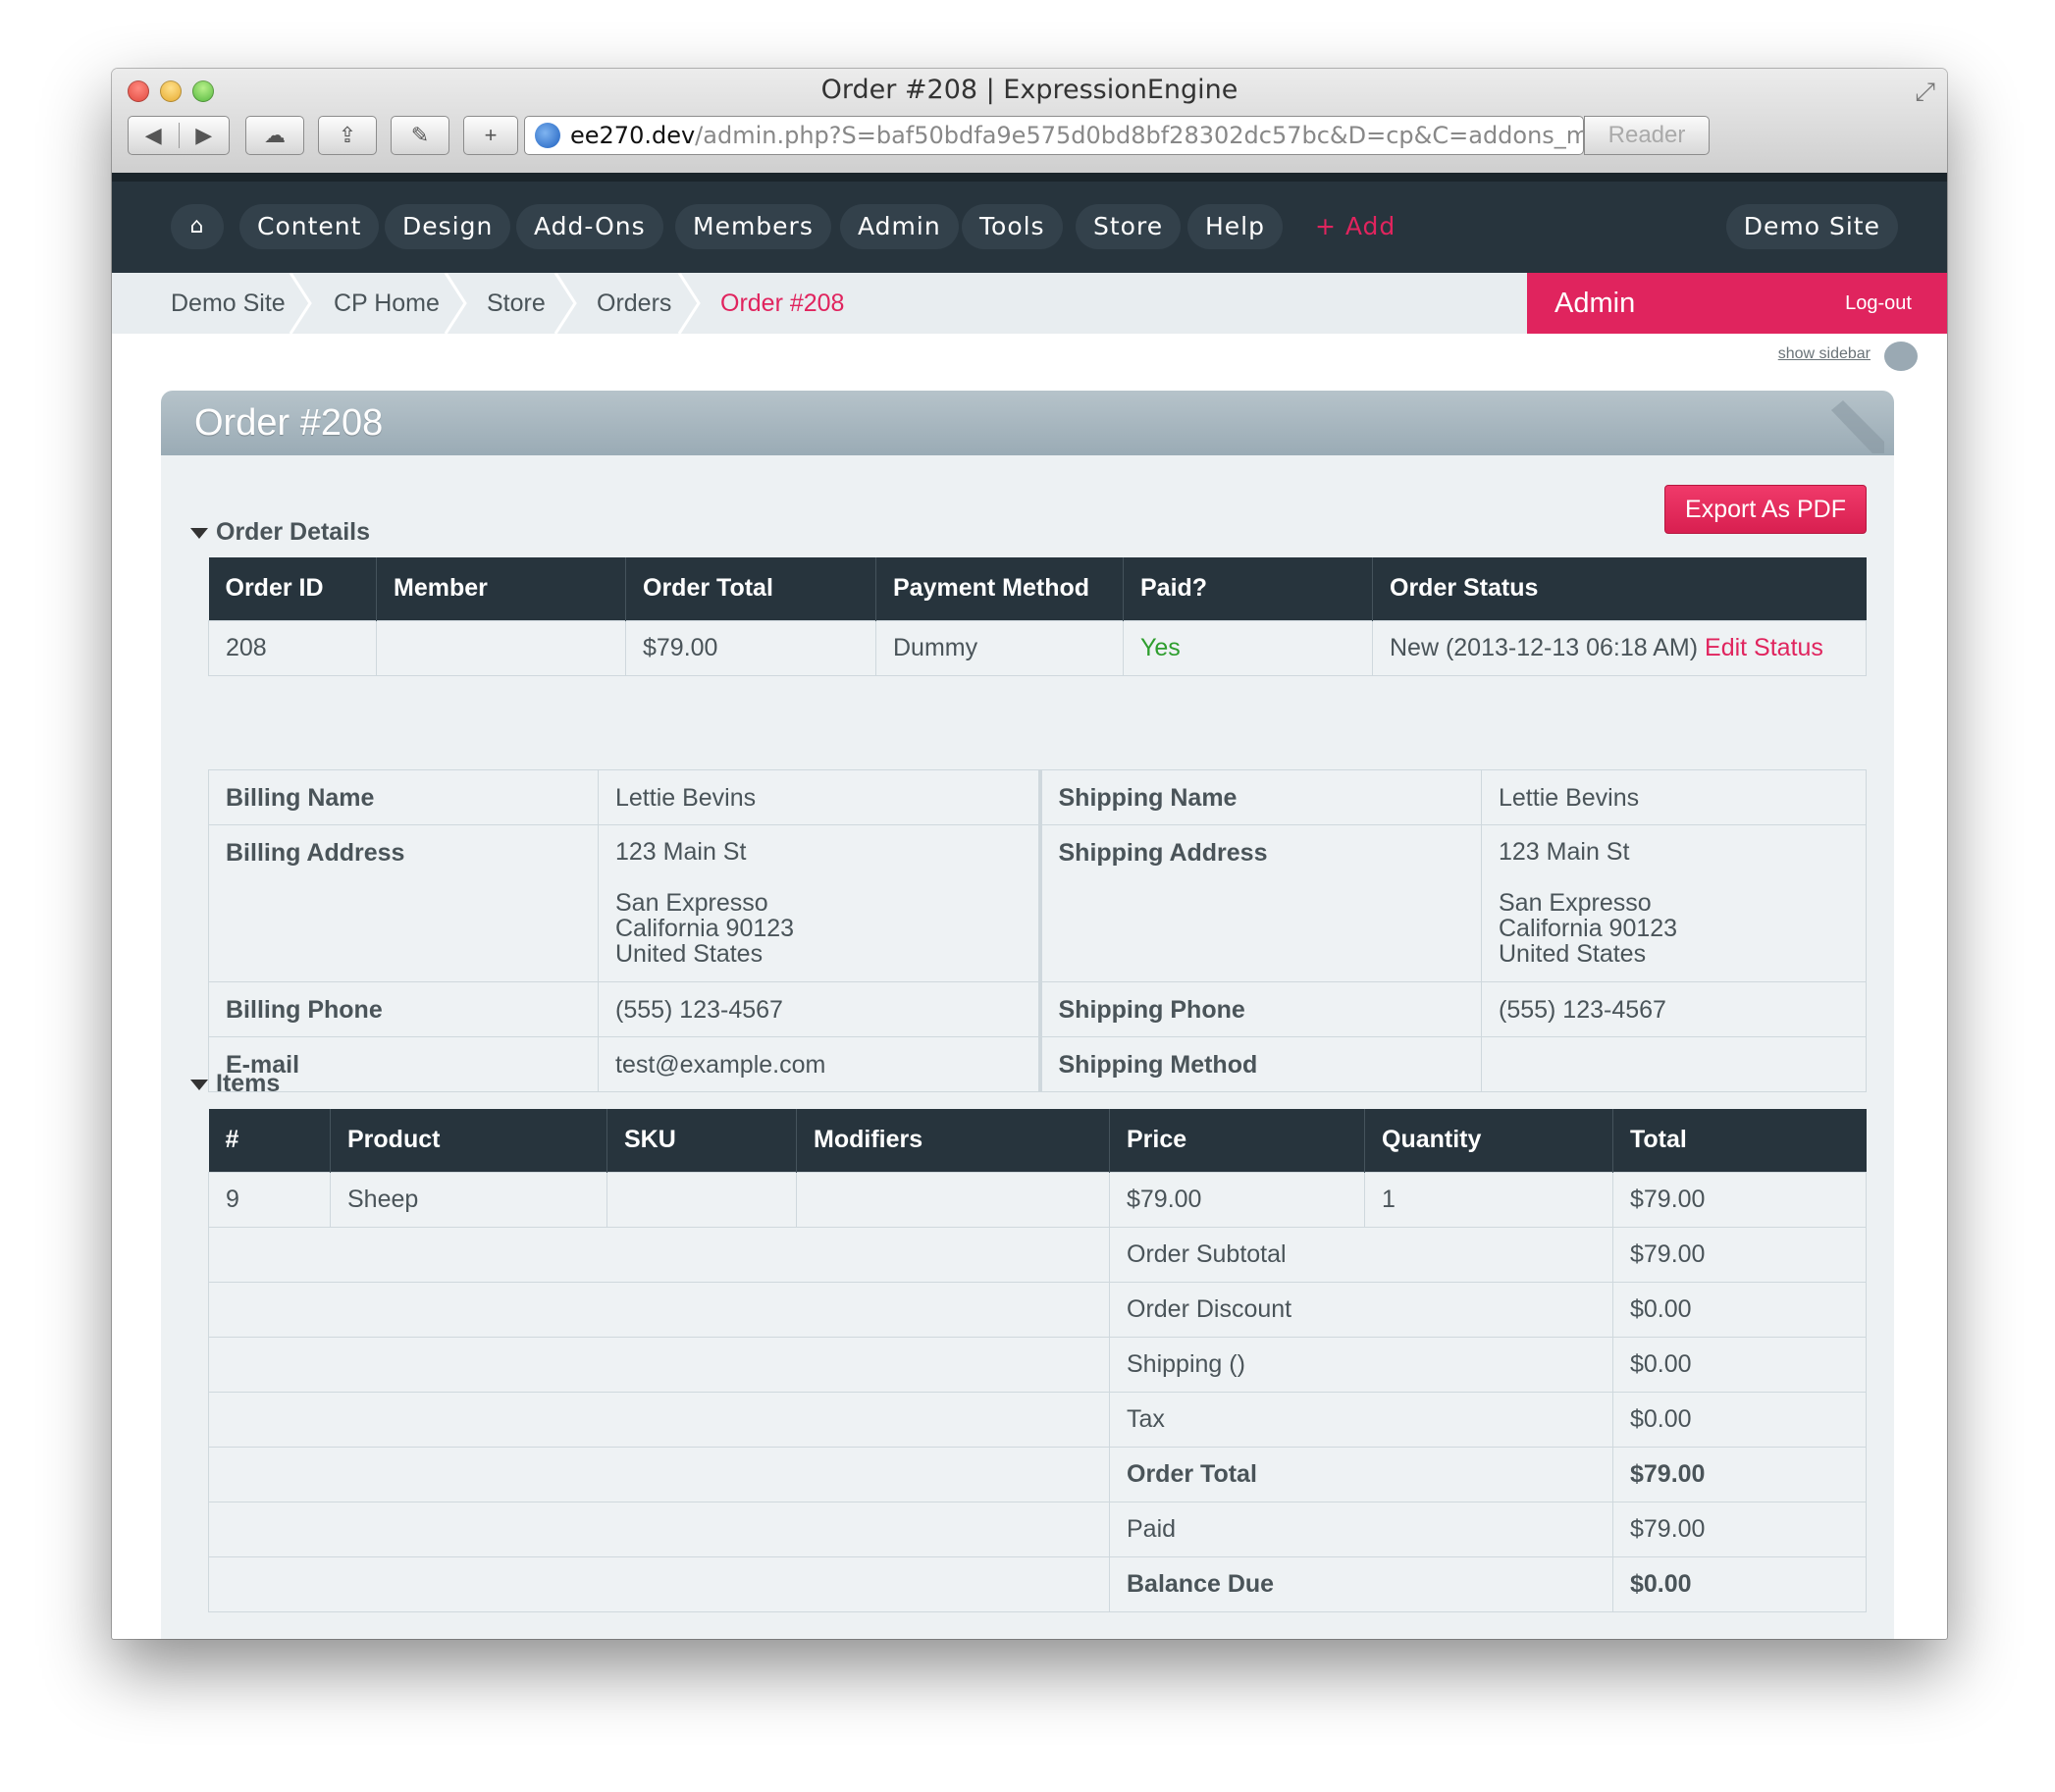 This screenshot has width=2055, height=1792. Describe the element at coordinates (1647, 135) in the screenshot. I see `reader-button: Reader` at that location.